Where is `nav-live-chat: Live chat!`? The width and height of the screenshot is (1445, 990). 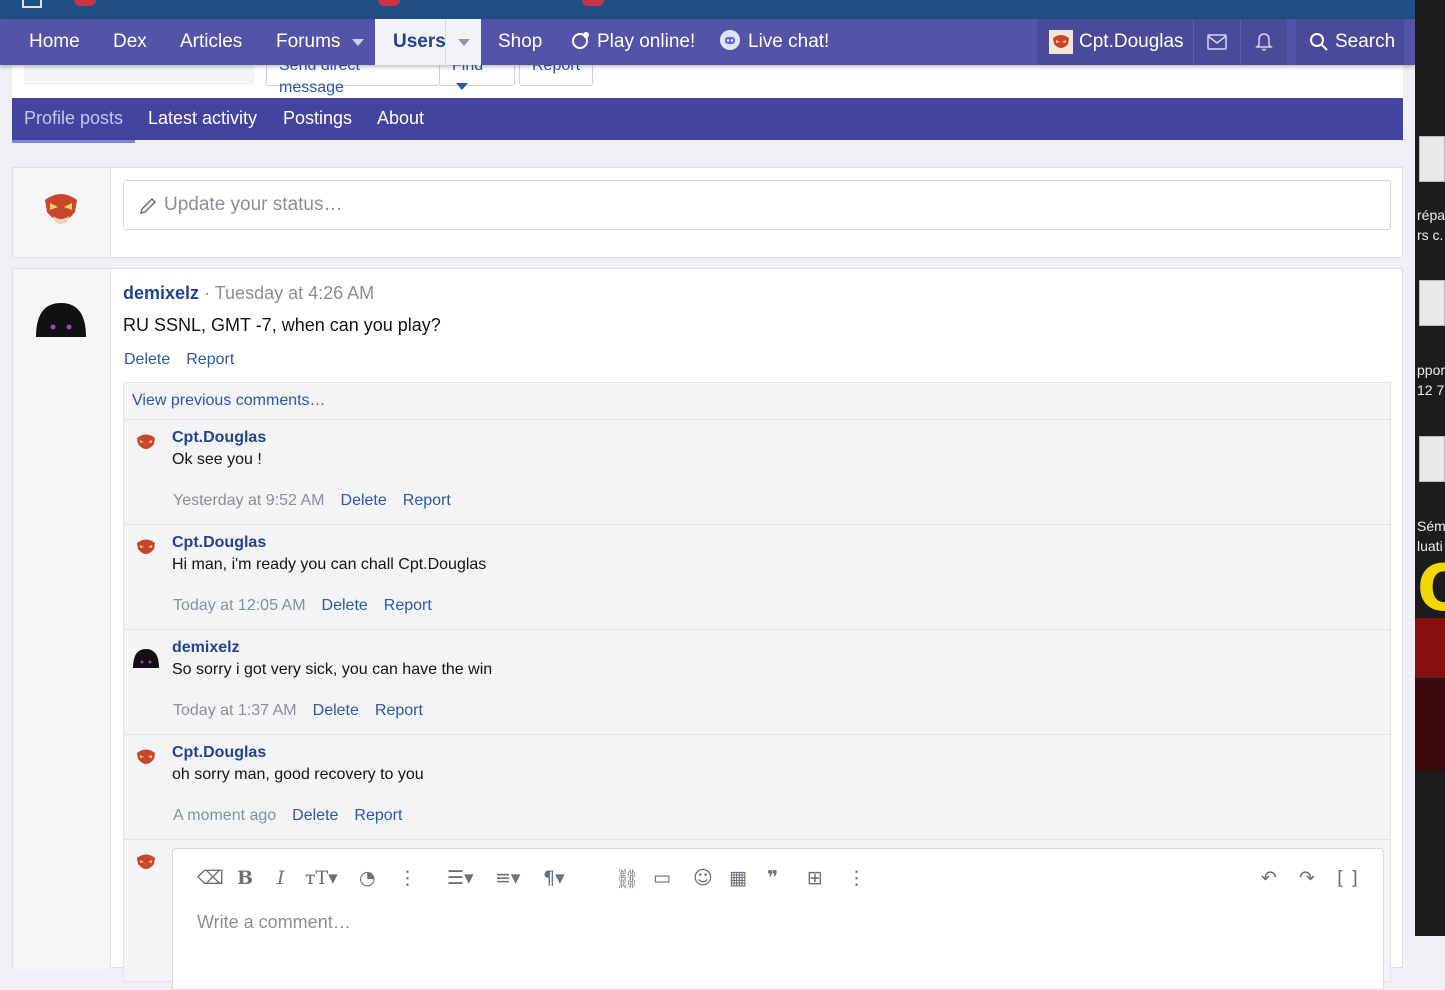
nav-live-chat: Live chat! is located at coordinates (774, 42).